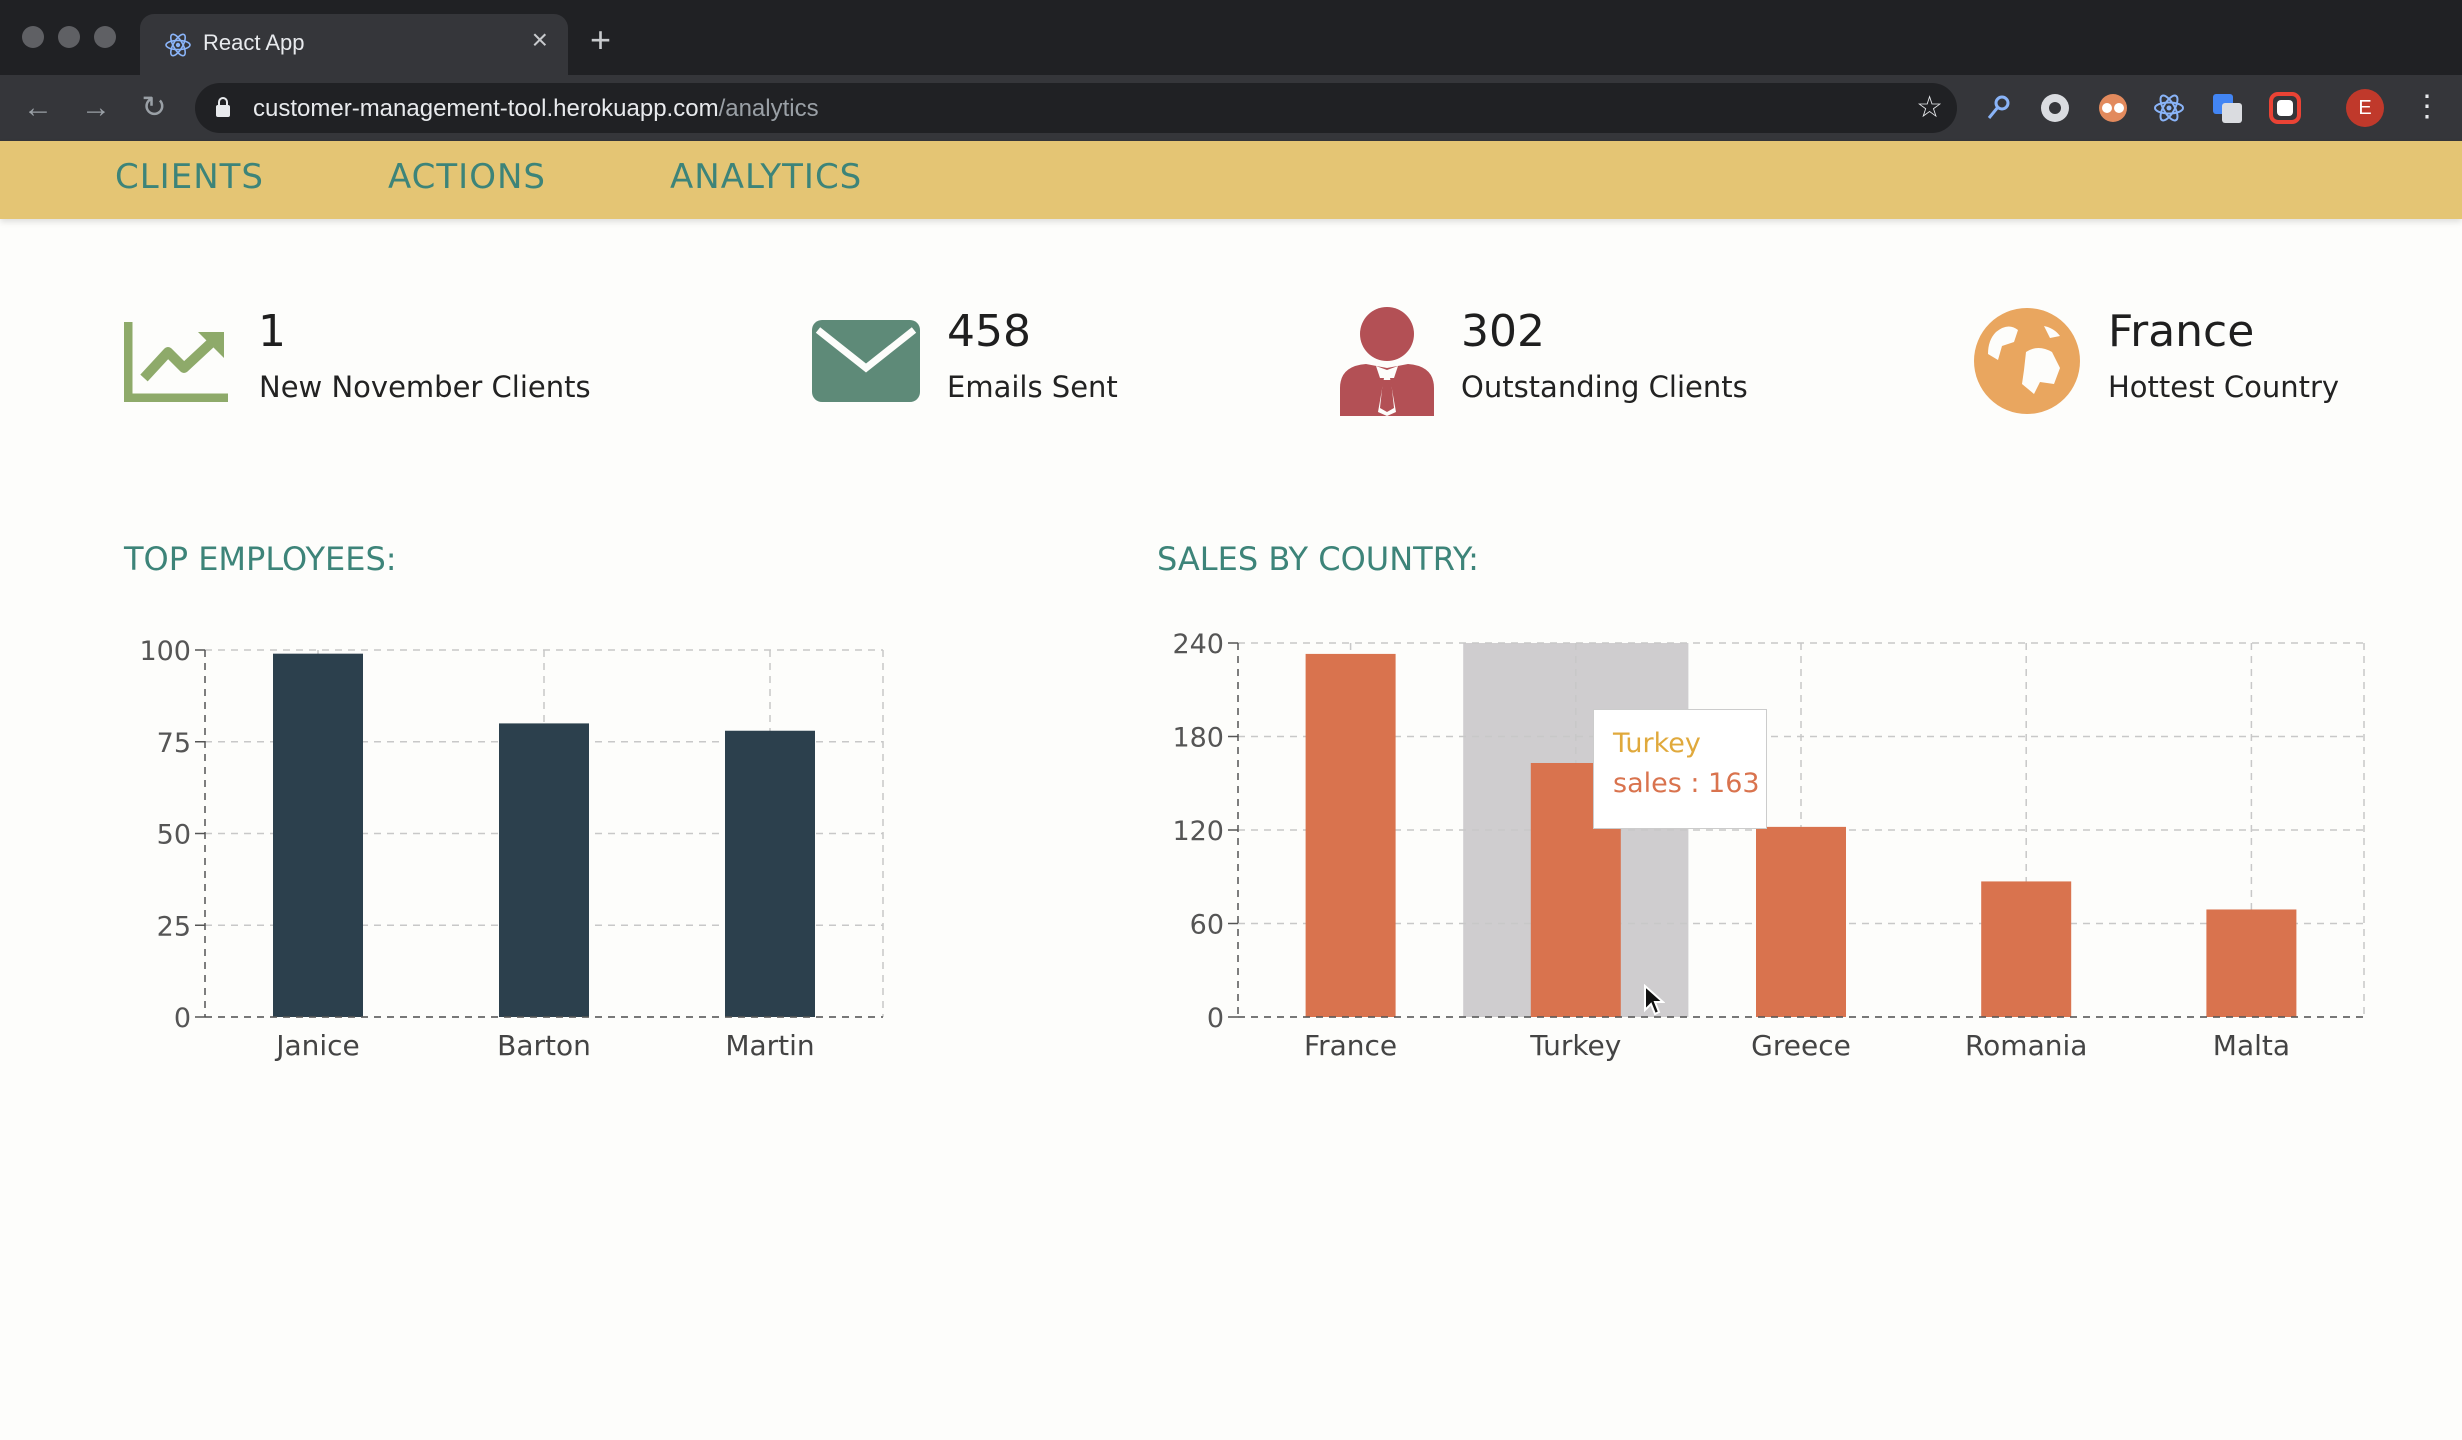  Describe the element at coordinates (1350, 1045) in the screenshot. I see `sales-xtick-label: France` at that location.